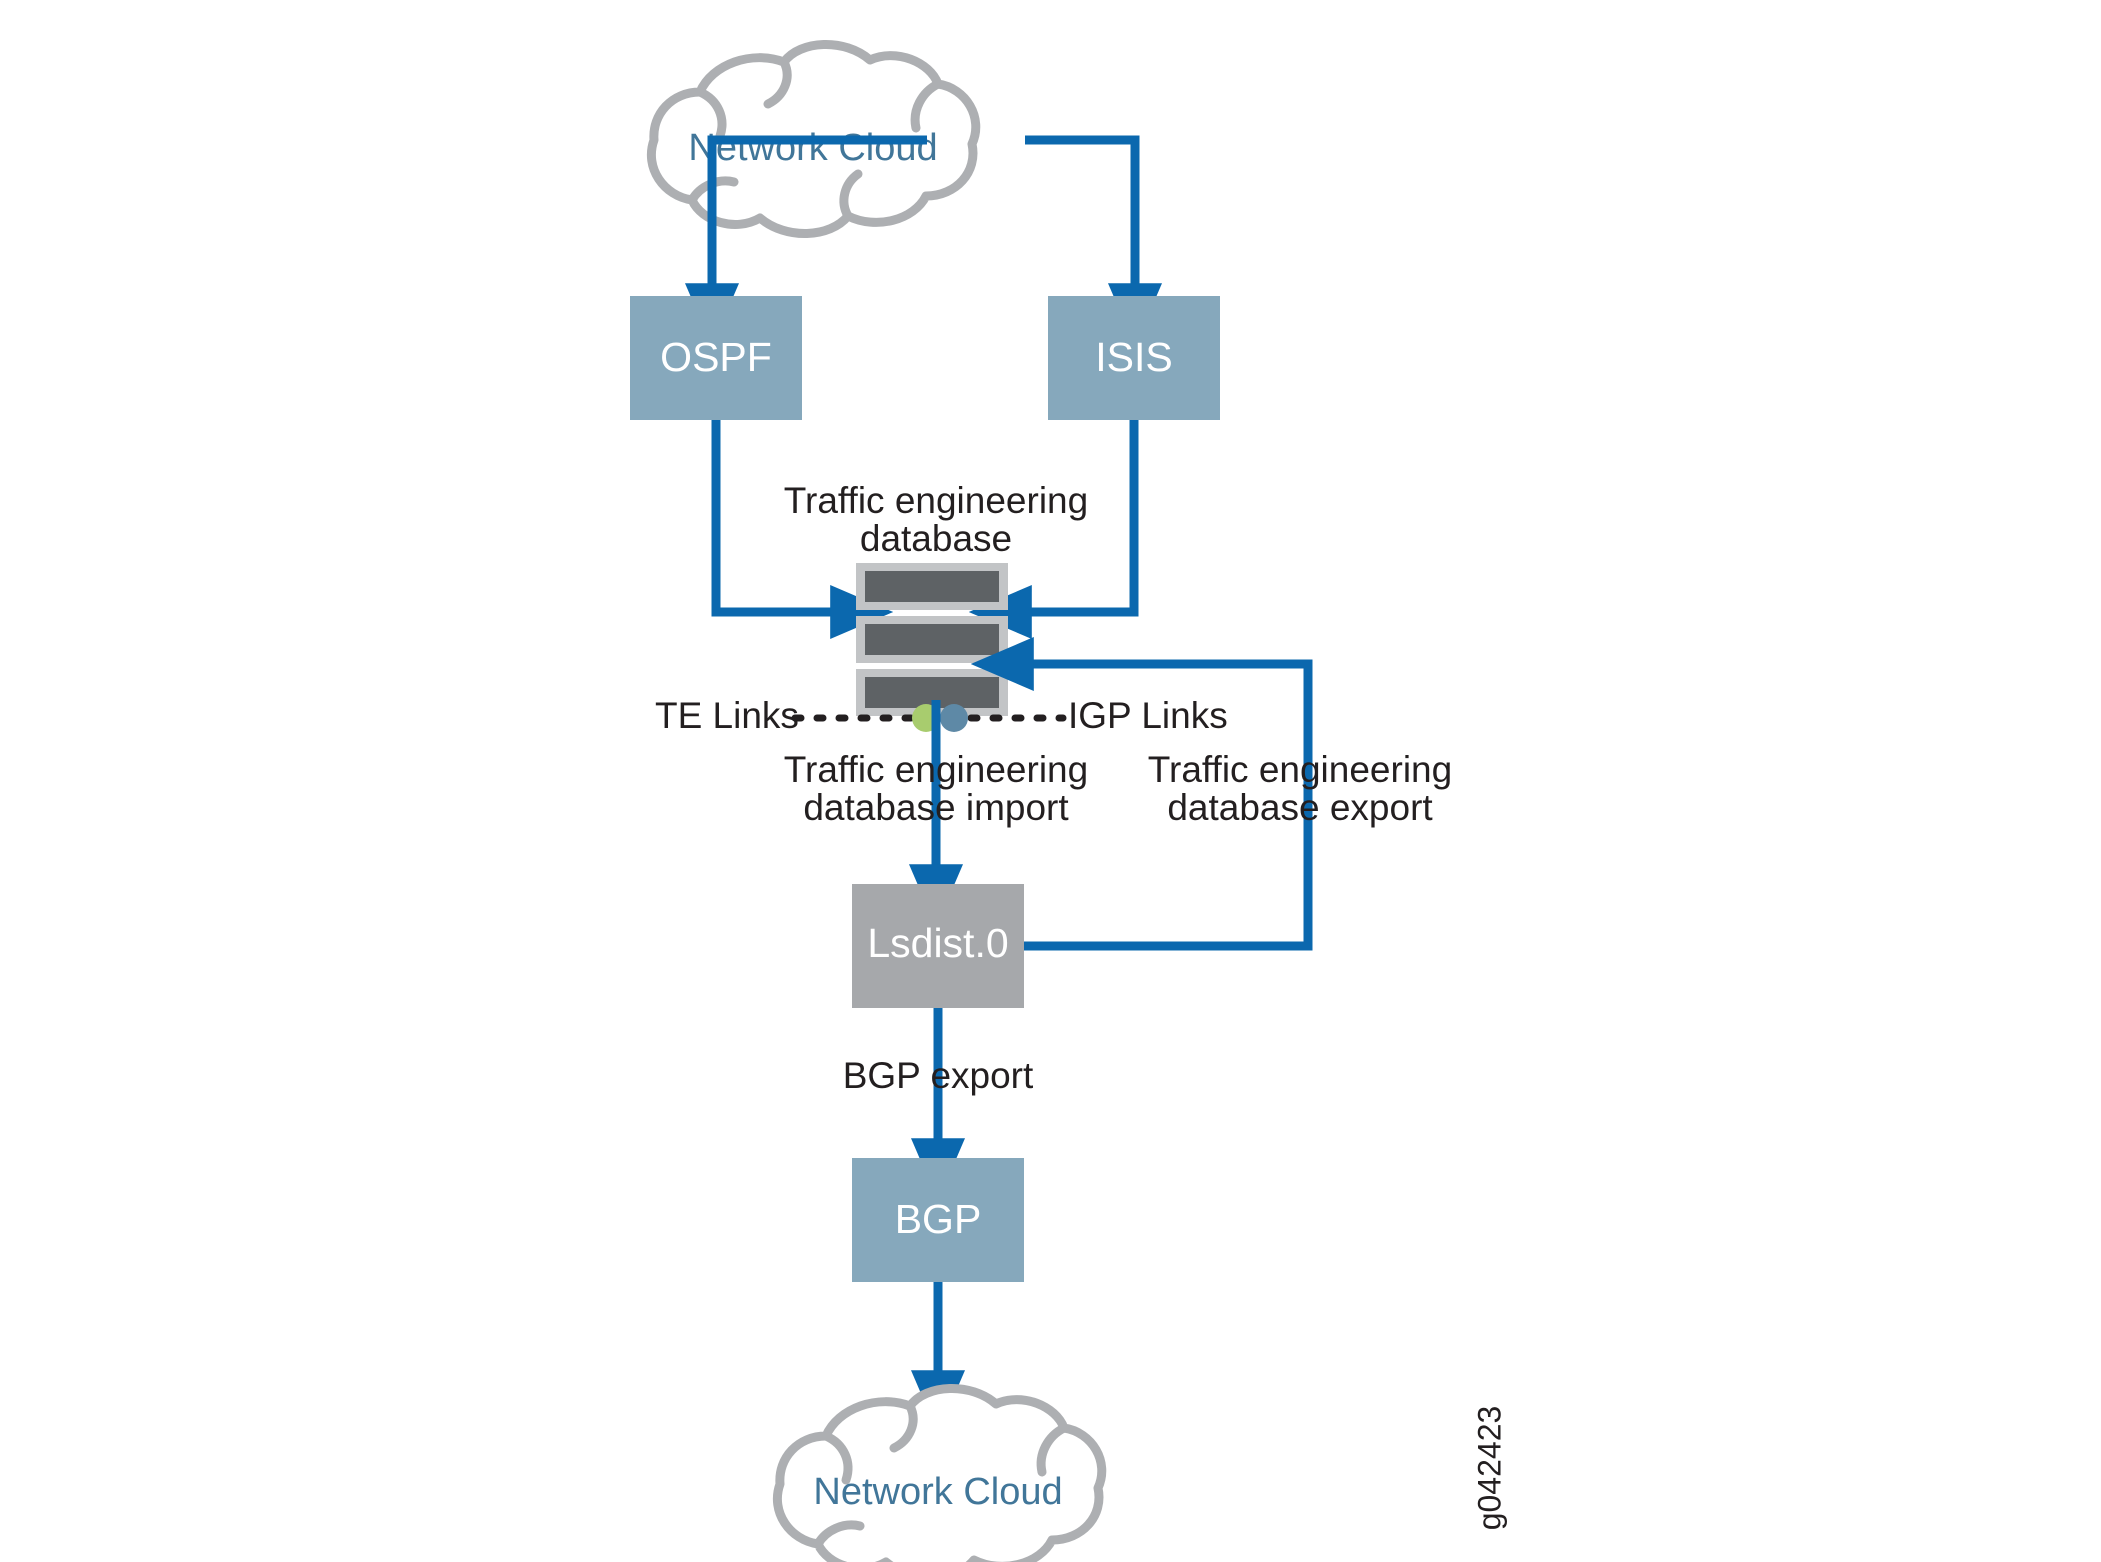 The image size is (2101, 1562). I want to click on bgp-node: BGP, so click(938, 1220).